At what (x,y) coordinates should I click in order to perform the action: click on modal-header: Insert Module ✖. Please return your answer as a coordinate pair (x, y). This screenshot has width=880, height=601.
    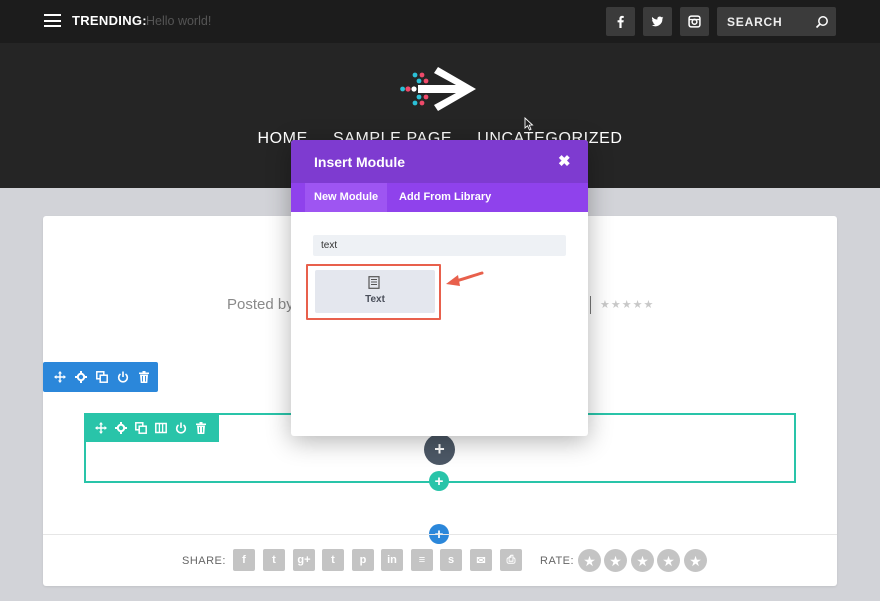
    Looking at the image, I should click on (439, 161).